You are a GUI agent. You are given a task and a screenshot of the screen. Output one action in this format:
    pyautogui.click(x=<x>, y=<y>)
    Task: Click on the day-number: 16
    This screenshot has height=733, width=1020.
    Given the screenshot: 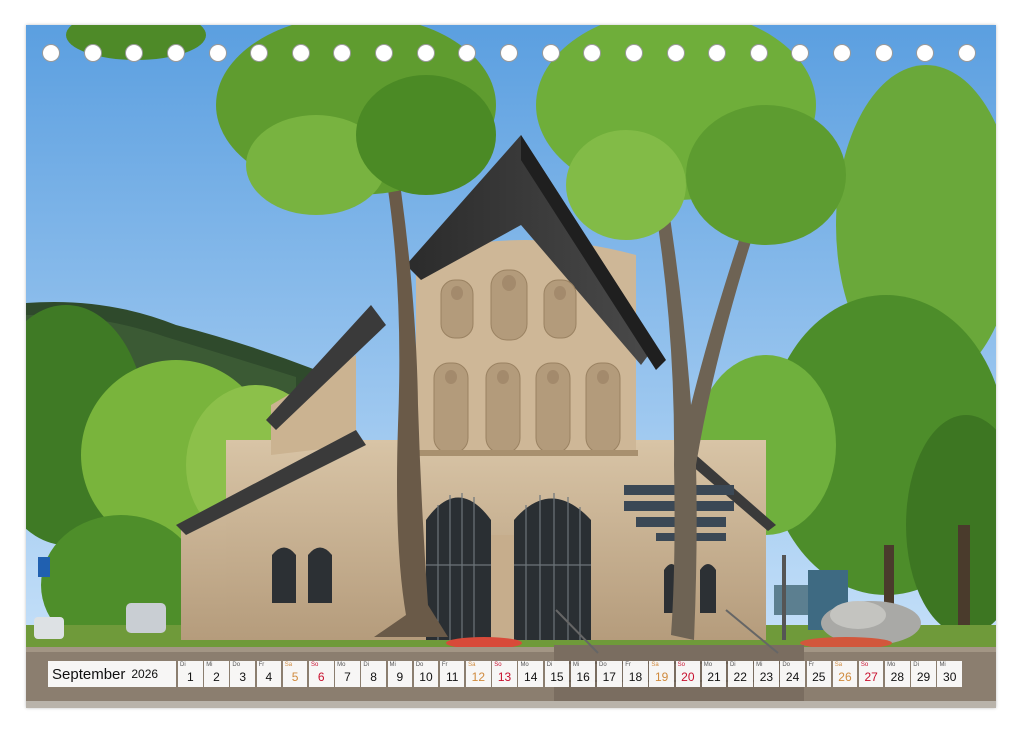 What is the action you would take?
    pyautogui.click(x=583, y=677)
    